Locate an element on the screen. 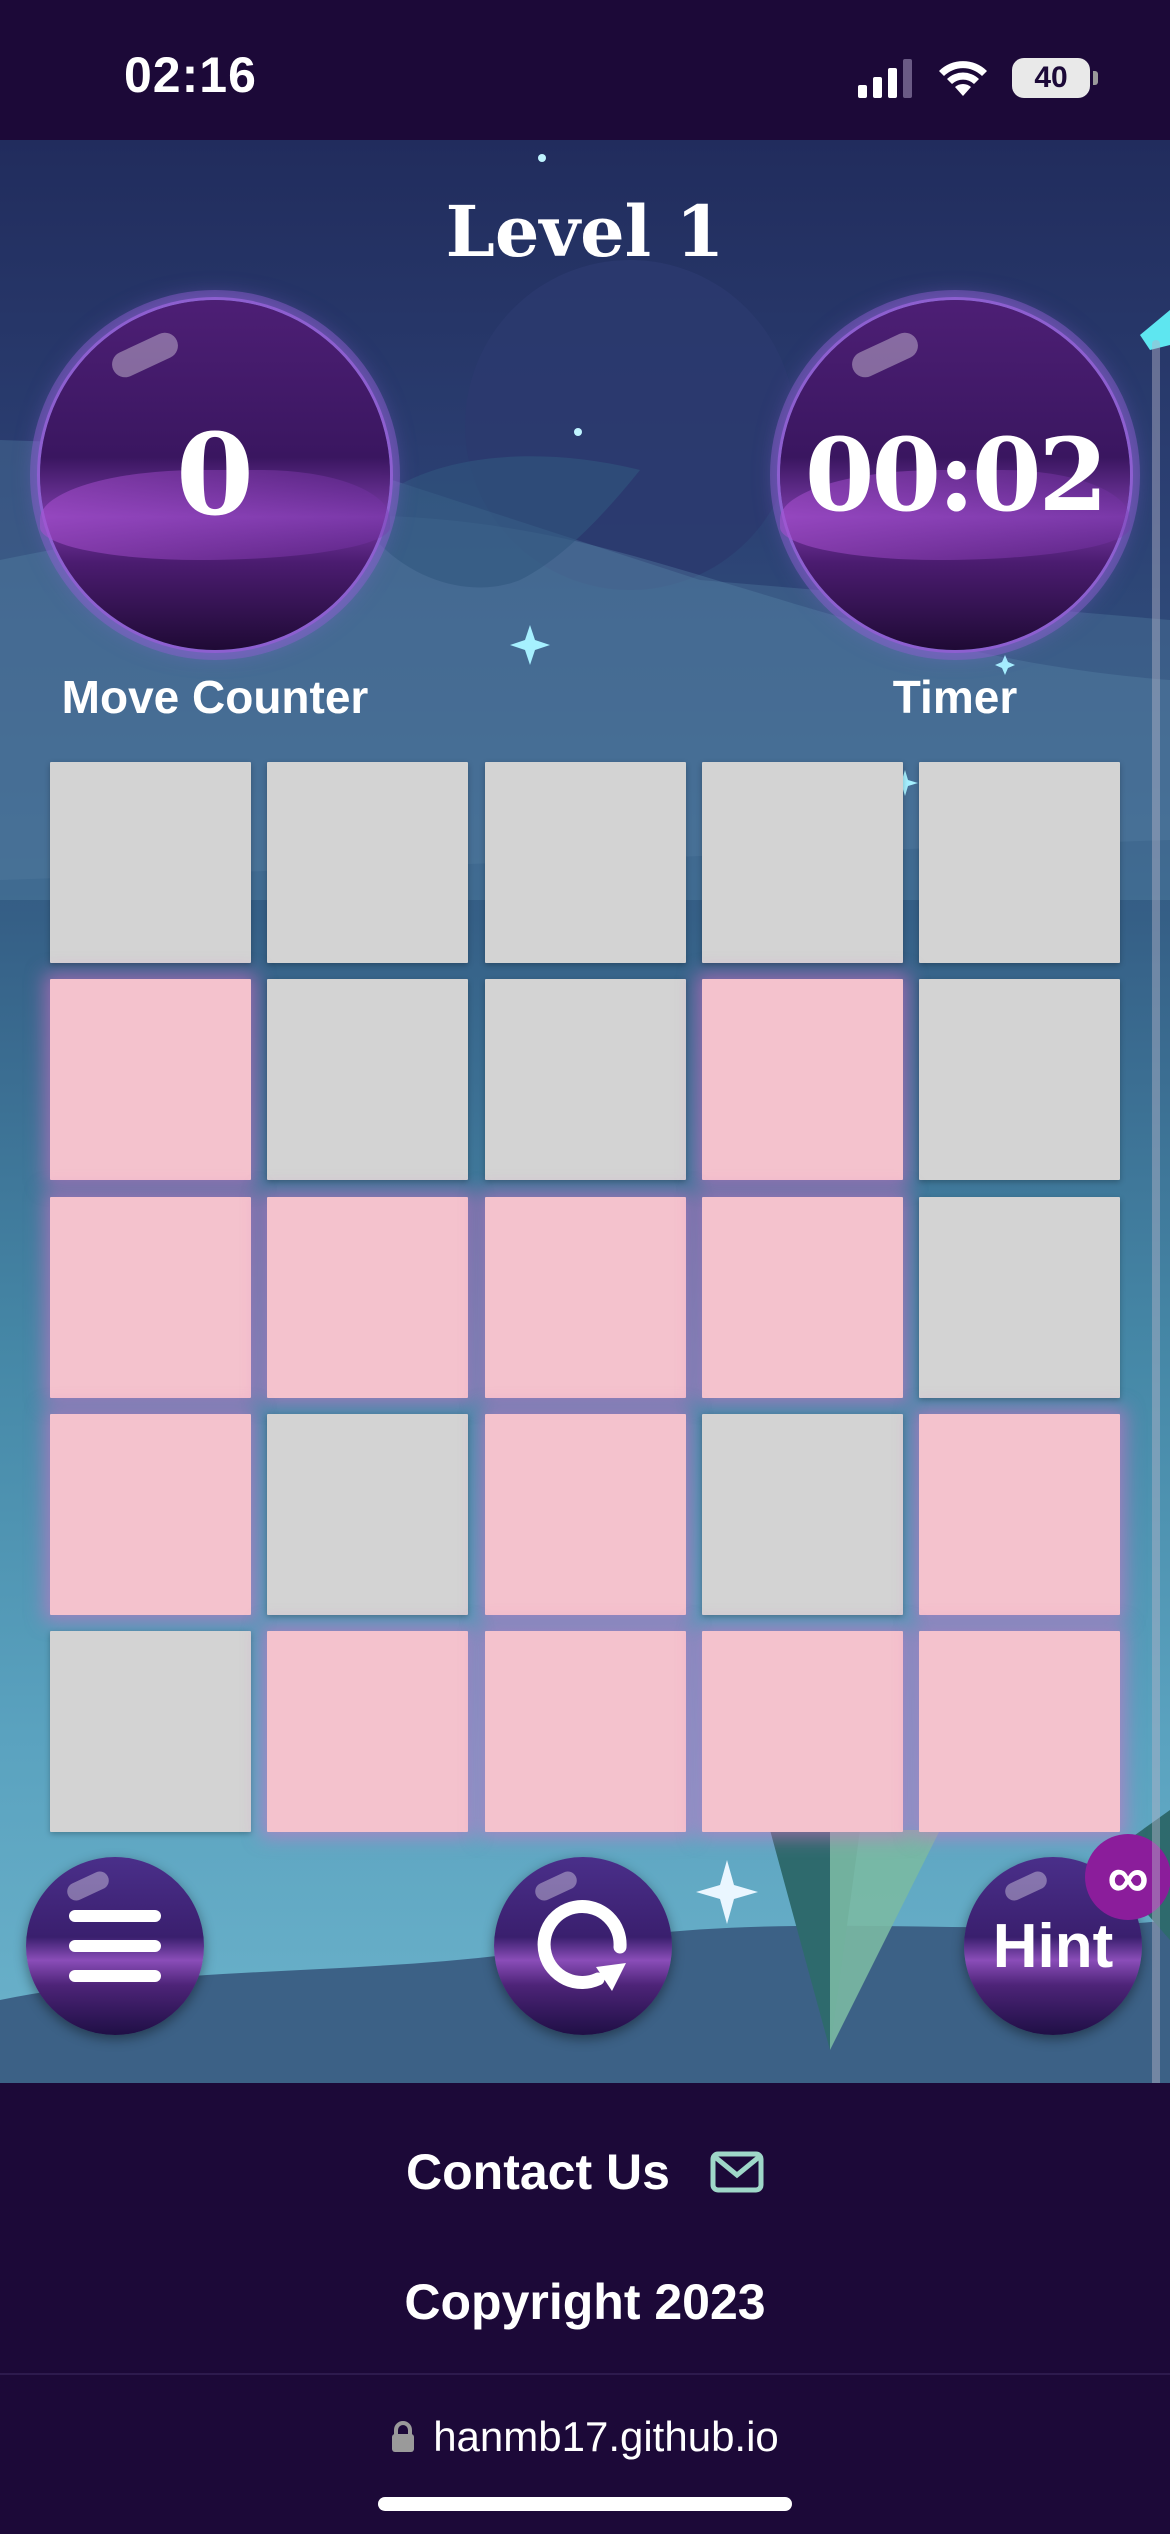 The image size is (1170, 2534). board-tile-r5-c3 is located at coordinates (585, 1731).